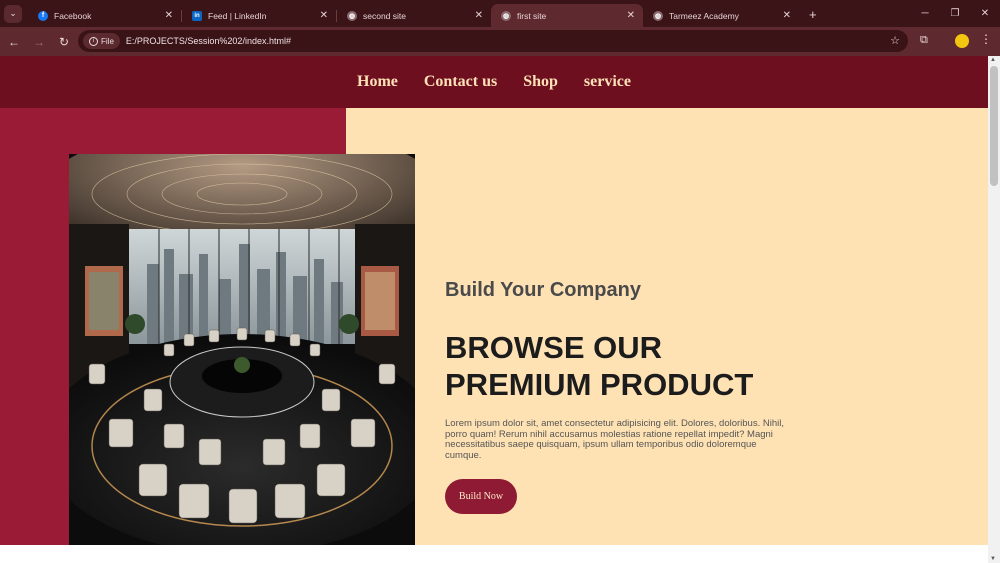  I want to click on close-window-icon: ✕, so click(985, 13).